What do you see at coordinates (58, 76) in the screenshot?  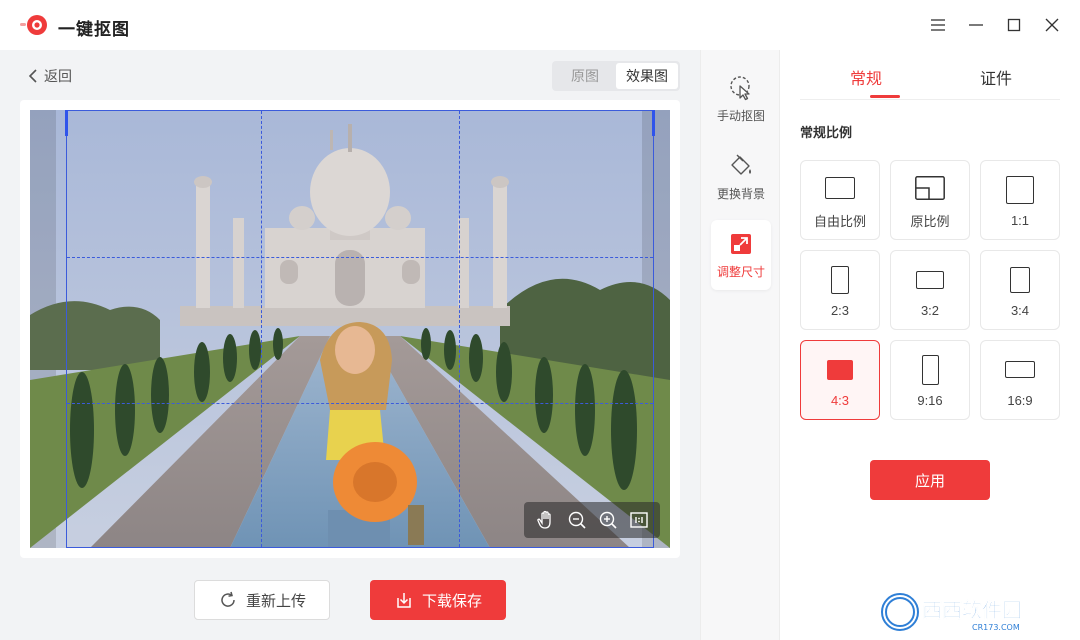 I see `back-label: 返回` at bounding box center [58, 76].